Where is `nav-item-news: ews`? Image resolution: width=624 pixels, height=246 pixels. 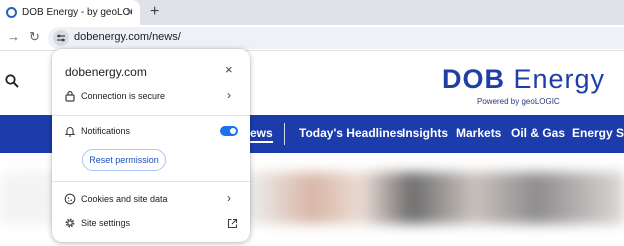 nav-item-news: ews is located at coordinates (261, 134).